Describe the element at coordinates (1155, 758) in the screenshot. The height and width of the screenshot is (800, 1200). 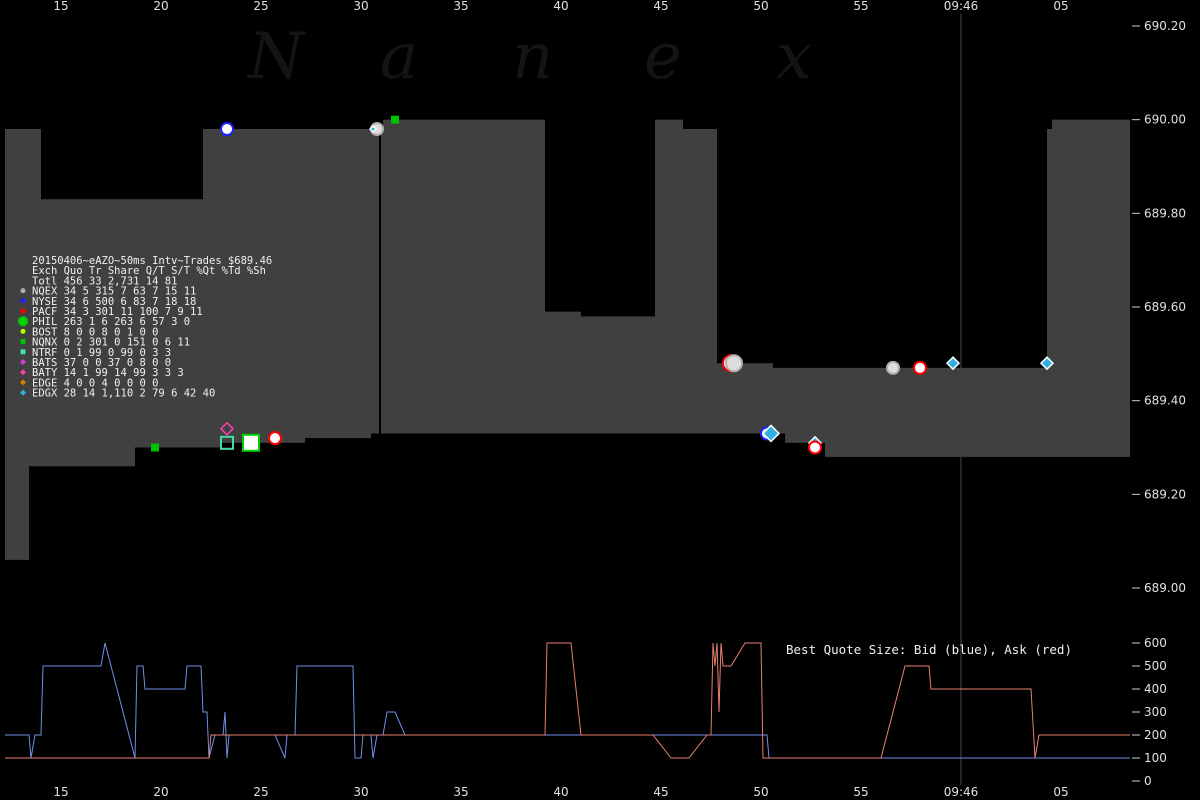
I see `size-tick-label: 100` at that location.